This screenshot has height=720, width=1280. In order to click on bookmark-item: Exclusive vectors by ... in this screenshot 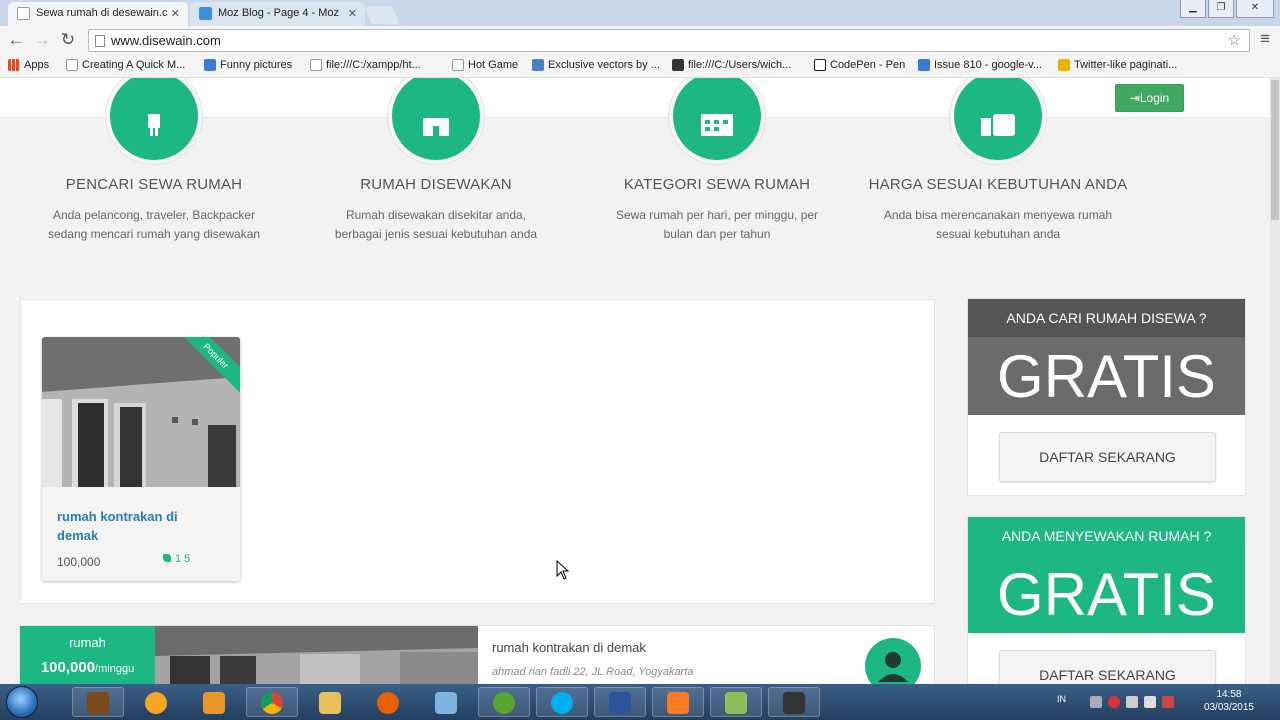, I will do `click(596, 65)`.